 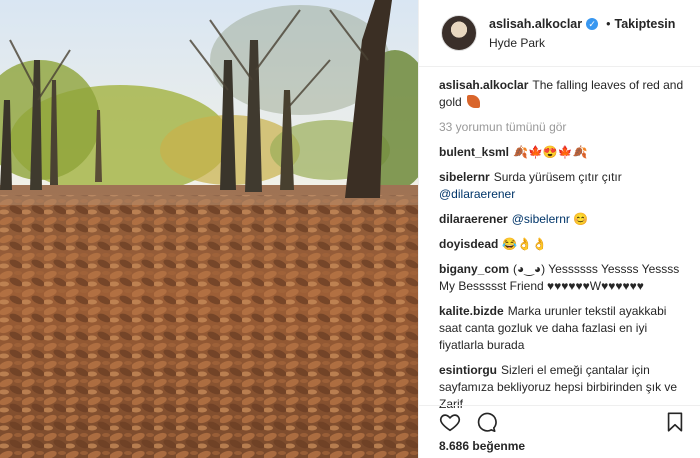 I want to click on comment-item: bulent_ksml 🍂🍁😍🍁🍂, so click(x=561, y=152).